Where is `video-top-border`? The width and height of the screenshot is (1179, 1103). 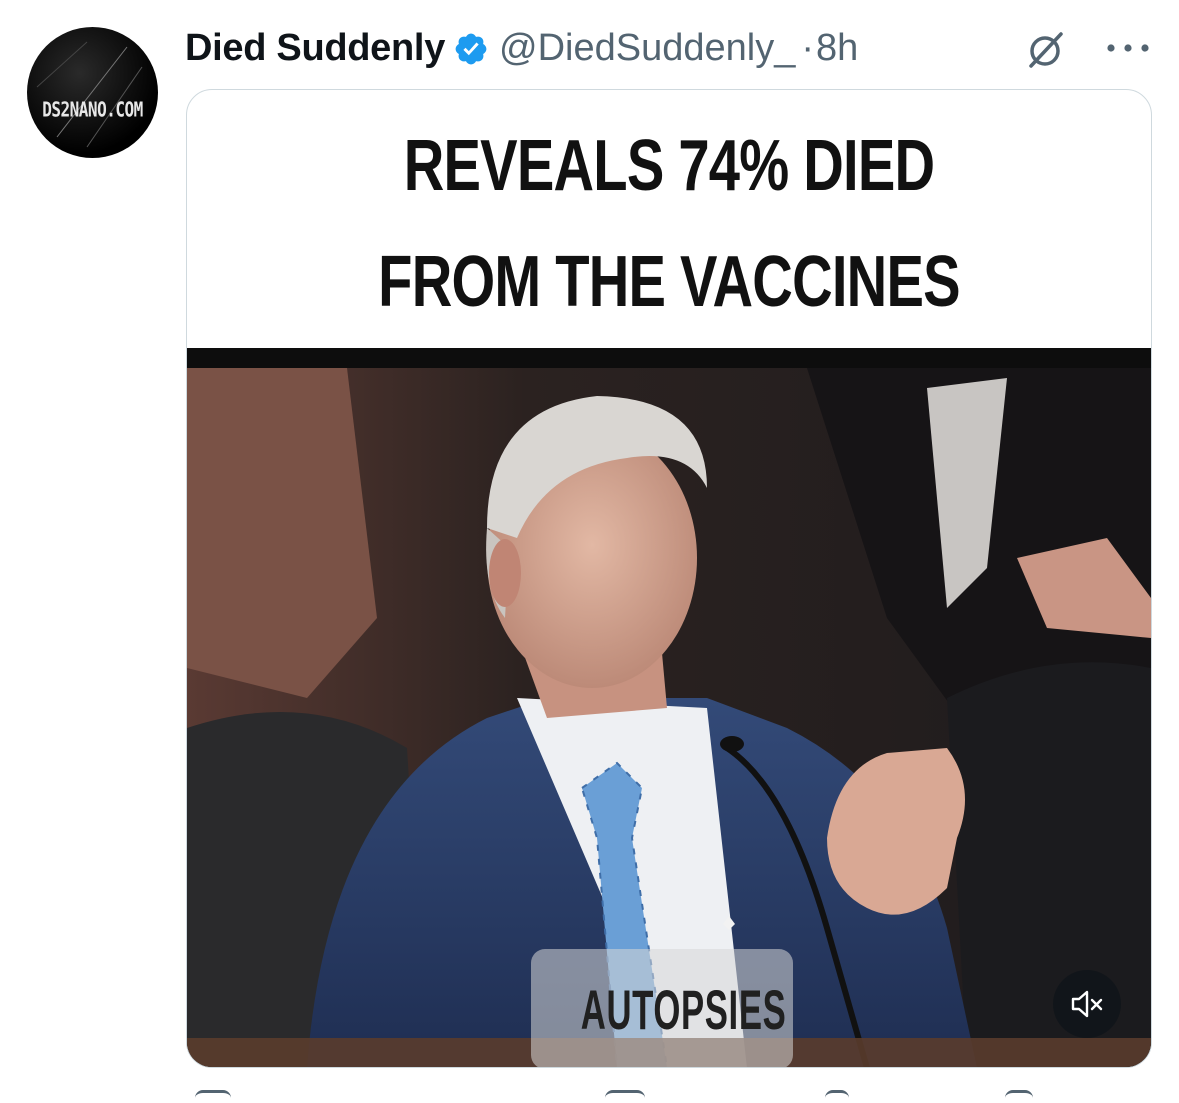
video-top-border is located at coordinates (669, 358).